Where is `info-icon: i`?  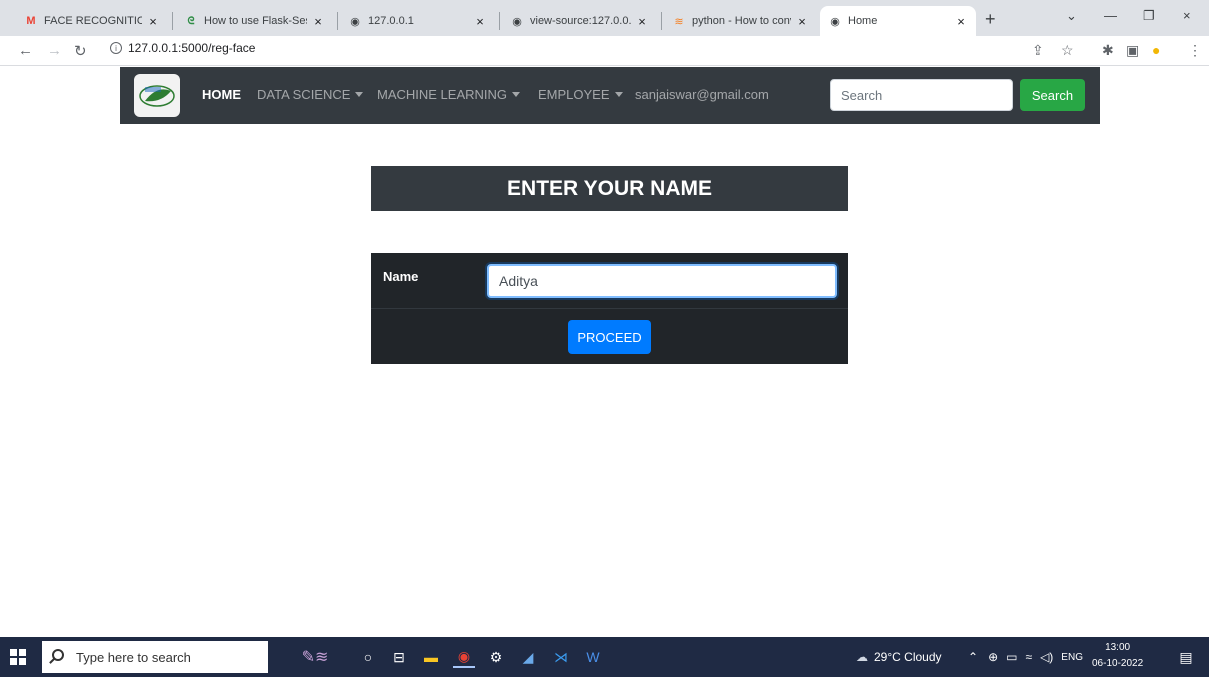 info-icon: i is located at coordinates (116, 48).